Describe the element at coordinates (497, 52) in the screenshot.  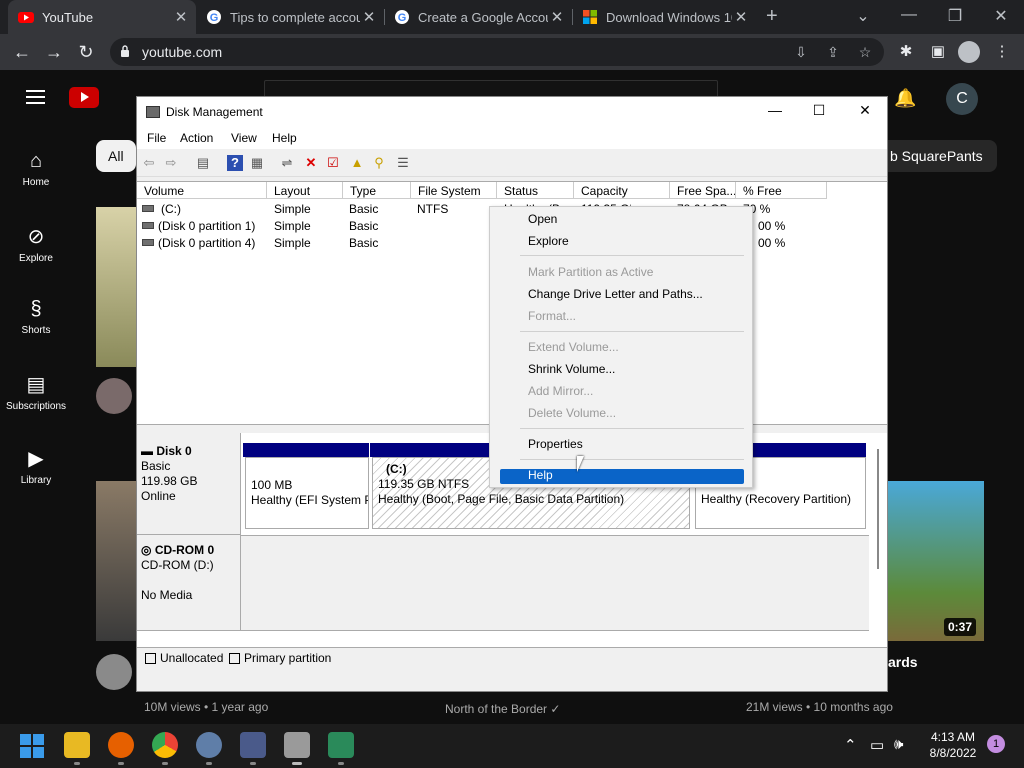
I see `address-bar: youtube.com ⇩ ⇪ ☆` at that location.